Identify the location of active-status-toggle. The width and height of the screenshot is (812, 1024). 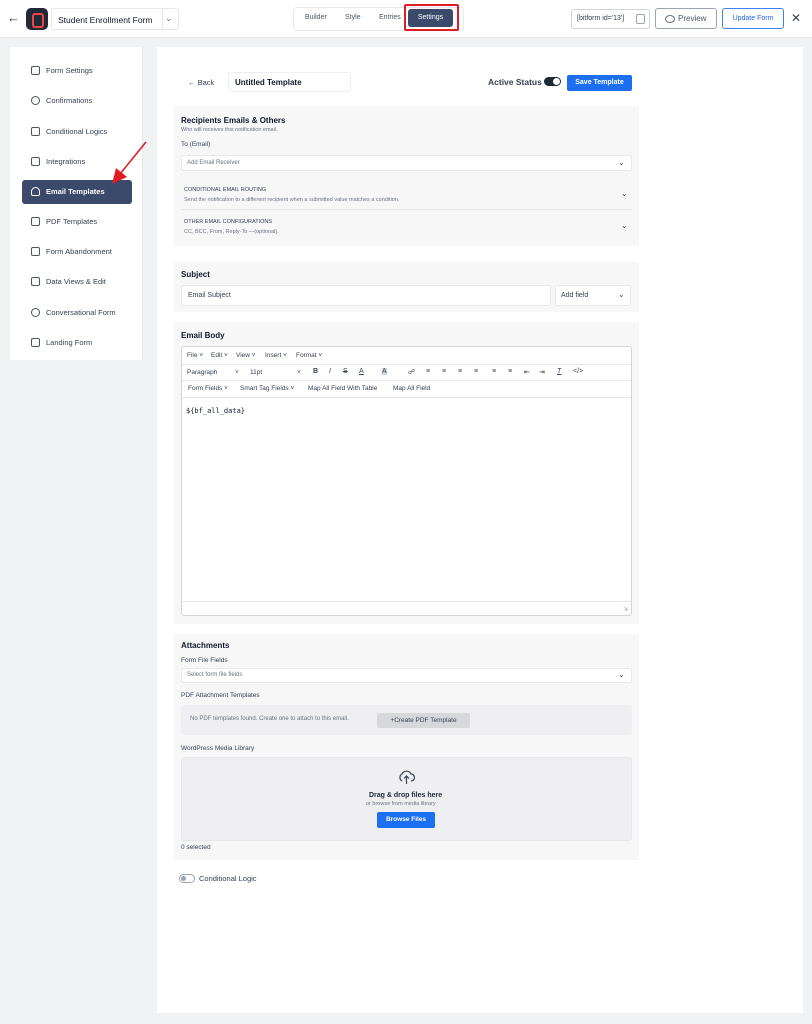
(552, 81).